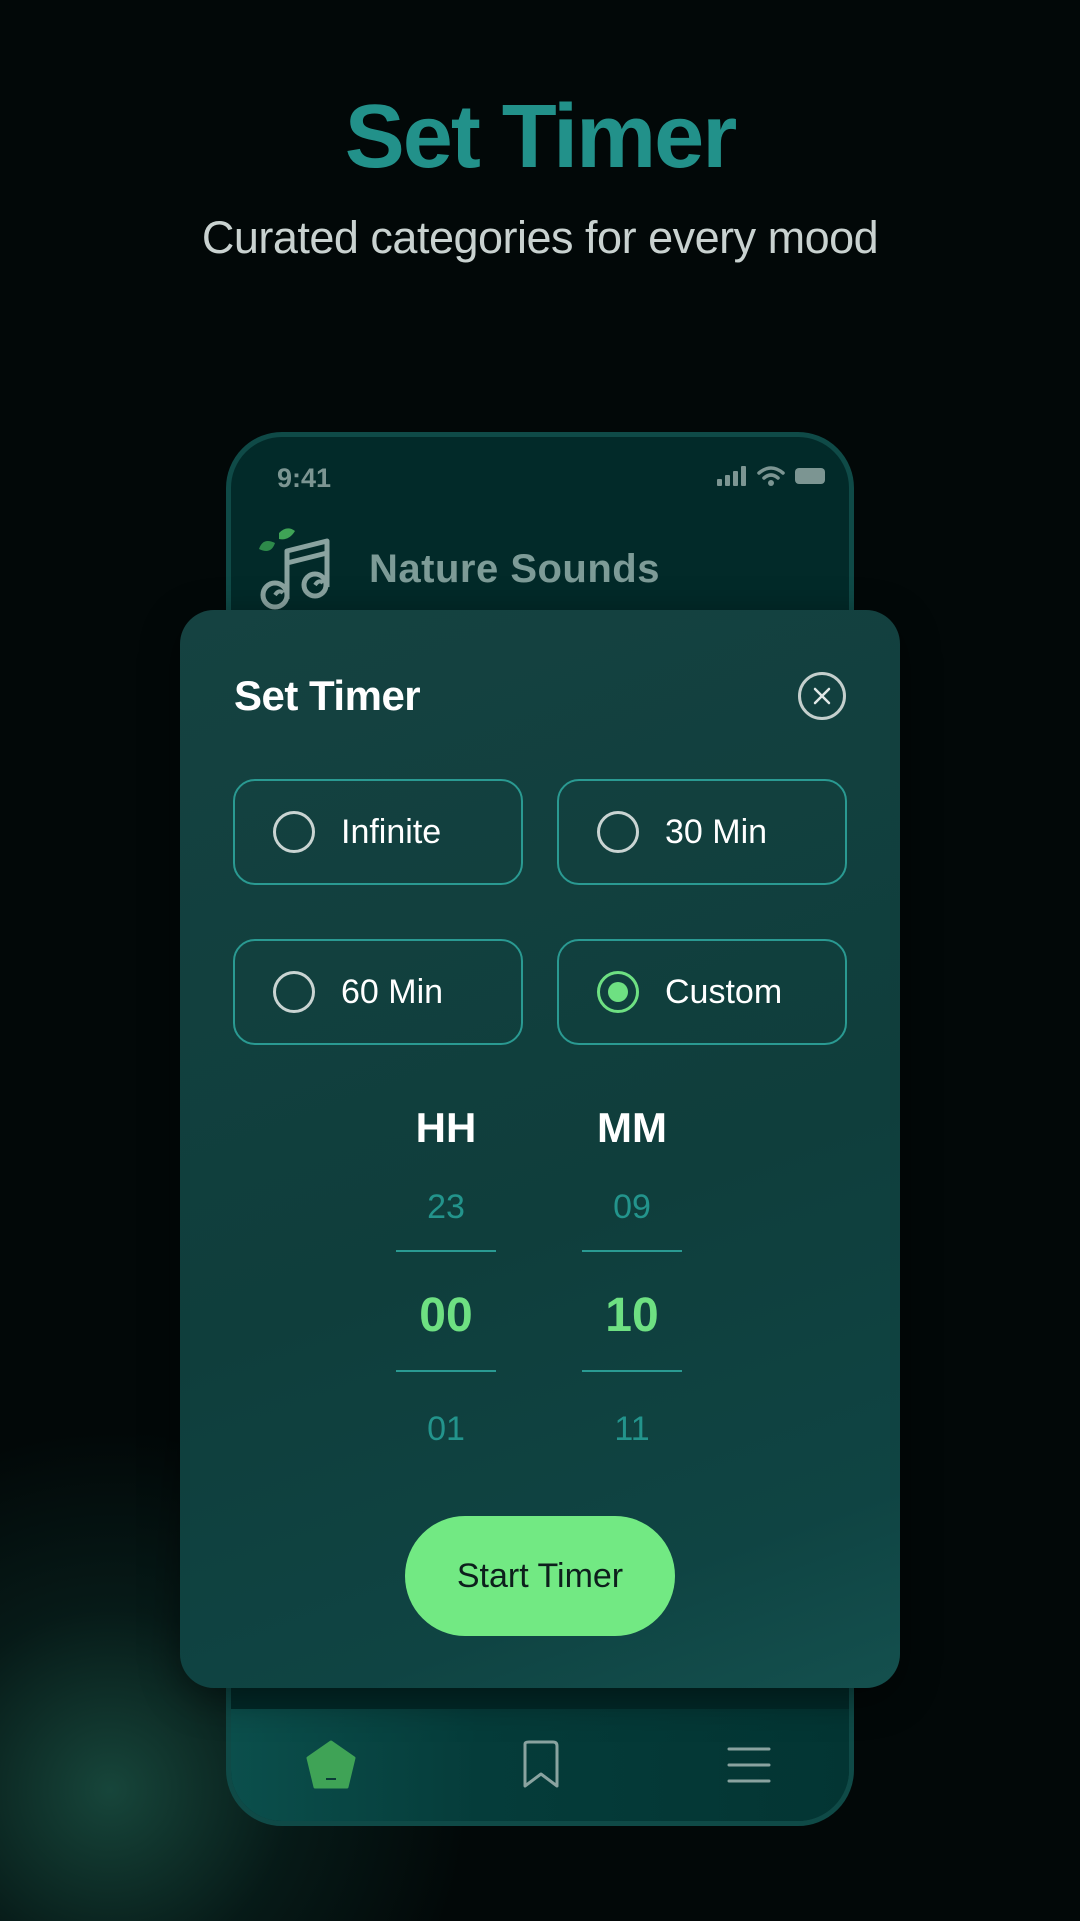 The height and width of the screenshot is (1921, 1080). Describe the element at coordinates (327, 695) in the screenshot. I see `modal-title: Set Timer` at that location.